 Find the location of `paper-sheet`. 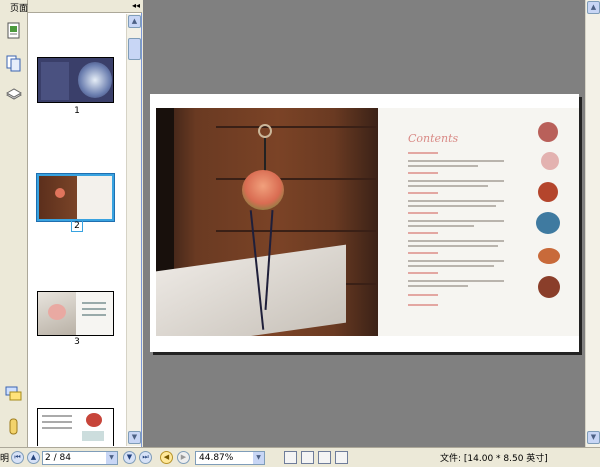

paper-sheet is located at coordinates (251, 290).